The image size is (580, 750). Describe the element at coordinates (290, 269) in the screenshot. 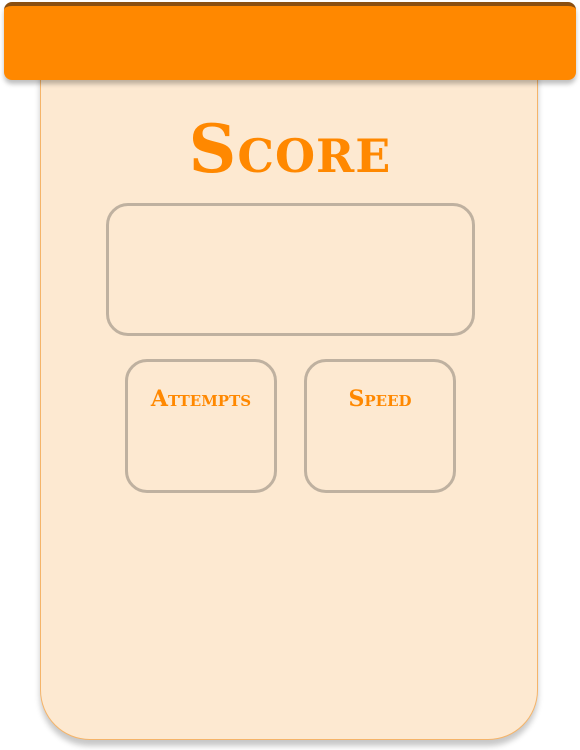

I see `score-display` at that location.